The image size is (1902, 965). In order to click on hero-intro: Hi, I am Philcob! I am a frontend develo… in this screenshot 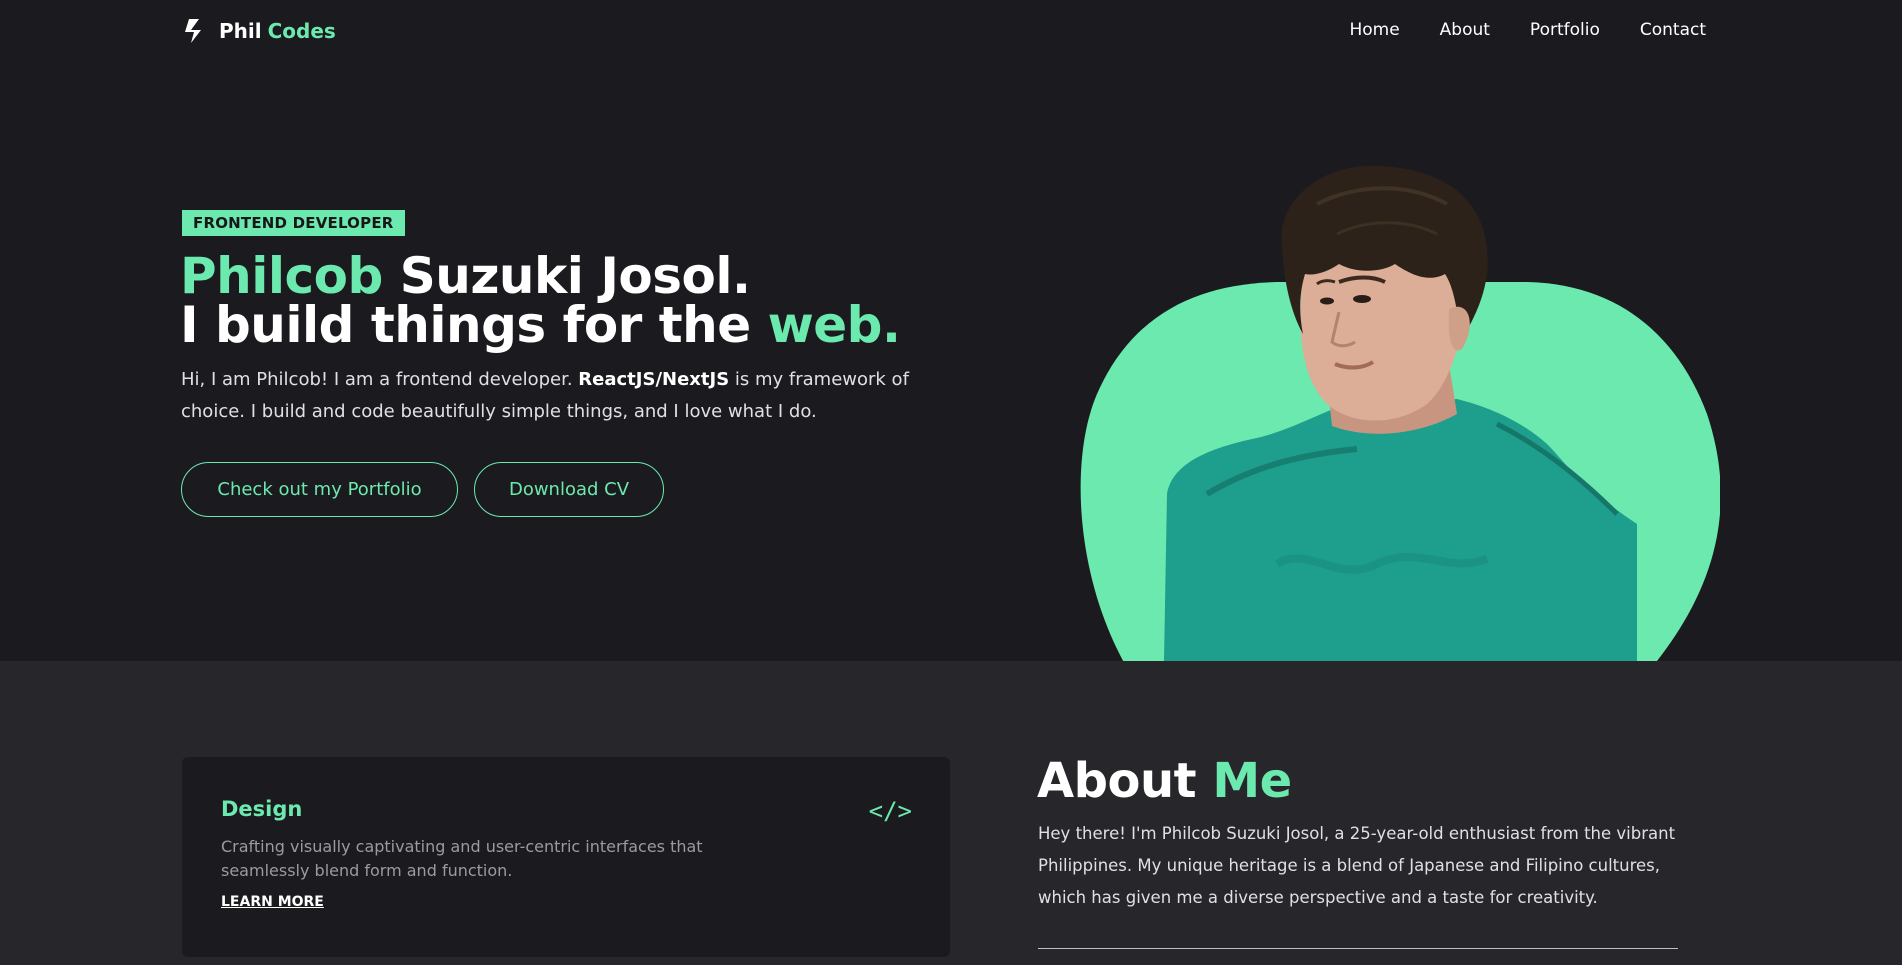, I will do `click(561, 396)`.